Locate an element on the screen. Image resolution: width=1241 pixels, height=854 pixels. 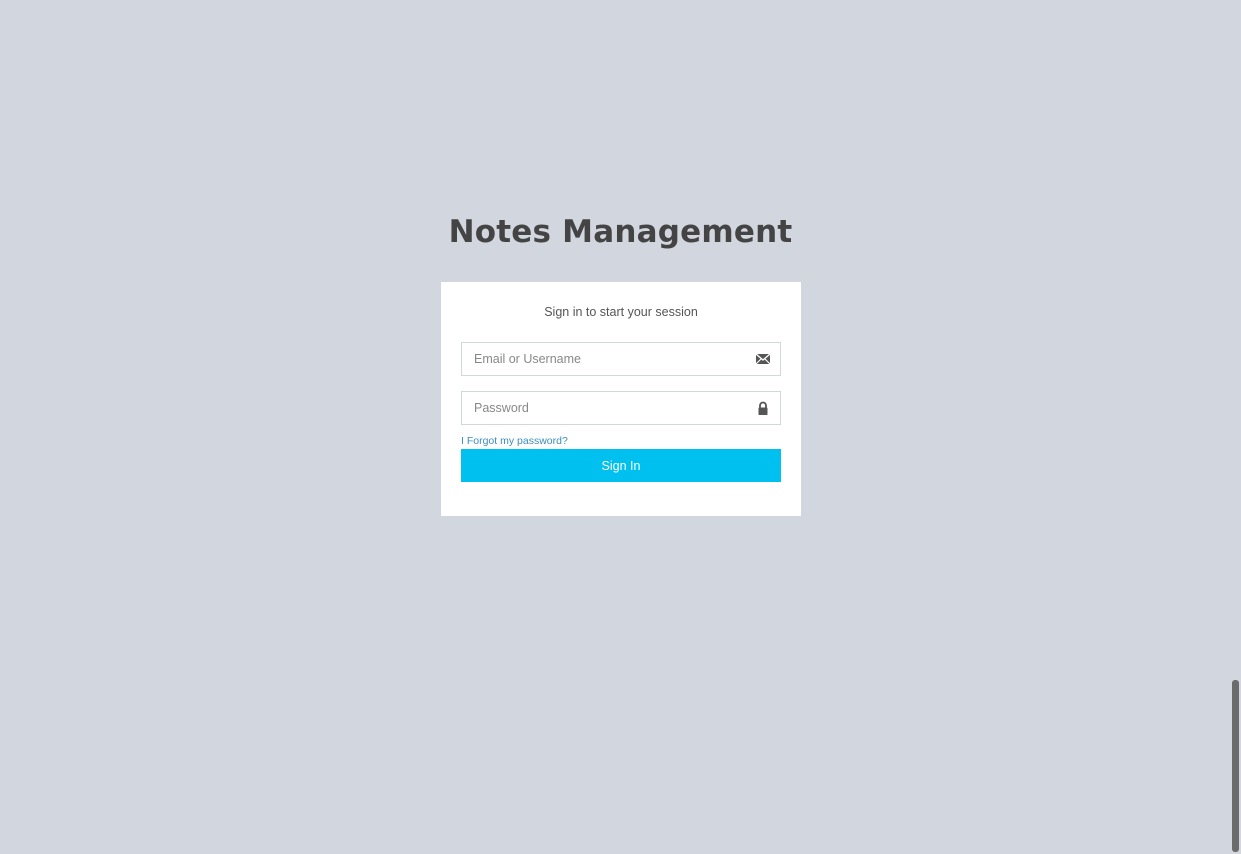
envelope-icon is located at coordinates (763, 359).